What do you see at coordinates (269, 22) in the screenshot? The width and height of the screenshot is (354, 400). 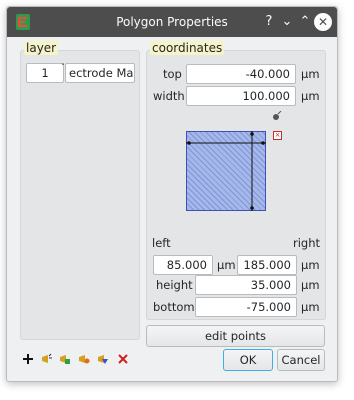 I see `help-button: ?` at bounding box center [269, 22].